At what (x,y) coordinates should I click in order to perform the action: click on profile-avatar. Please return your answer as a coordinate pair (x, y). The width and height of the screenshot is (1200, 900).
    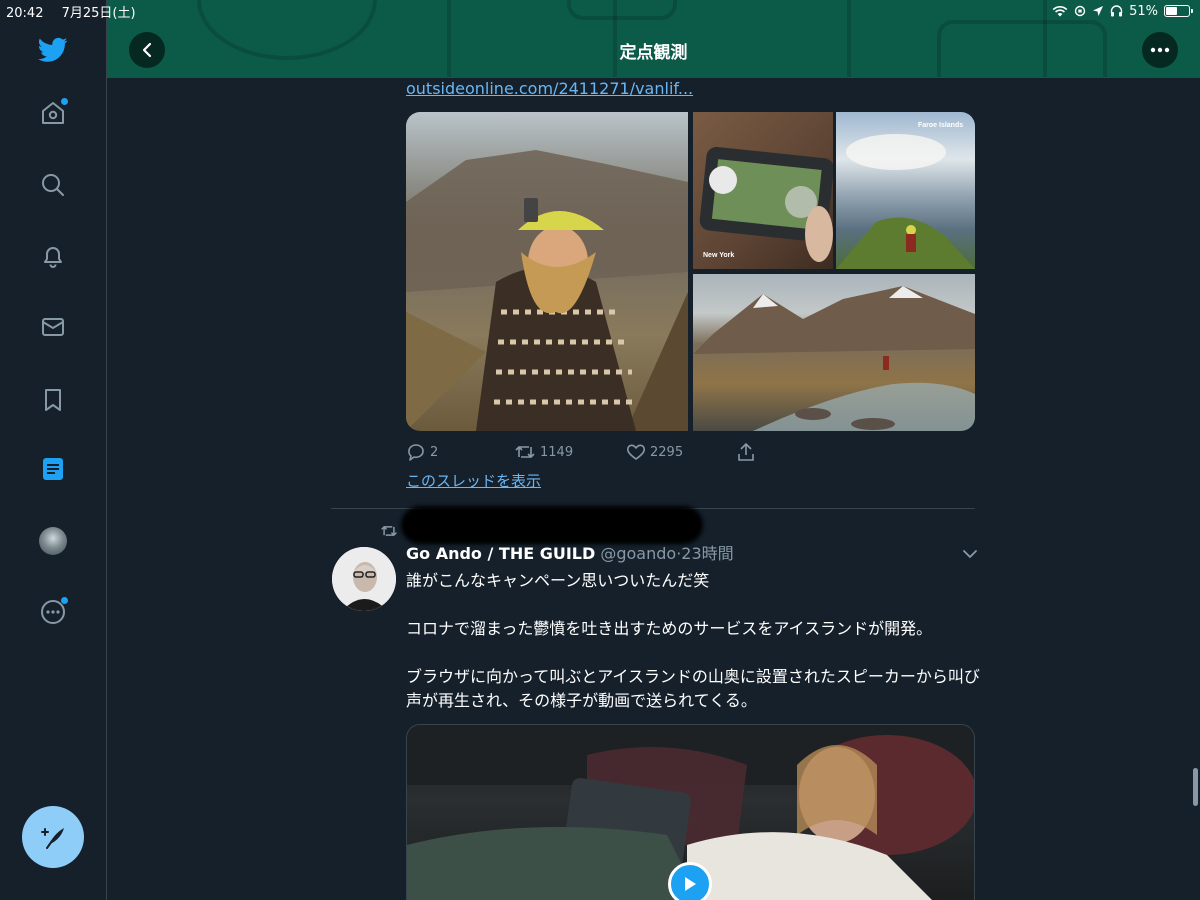
    Looking at the image, I should click on (53, 541).